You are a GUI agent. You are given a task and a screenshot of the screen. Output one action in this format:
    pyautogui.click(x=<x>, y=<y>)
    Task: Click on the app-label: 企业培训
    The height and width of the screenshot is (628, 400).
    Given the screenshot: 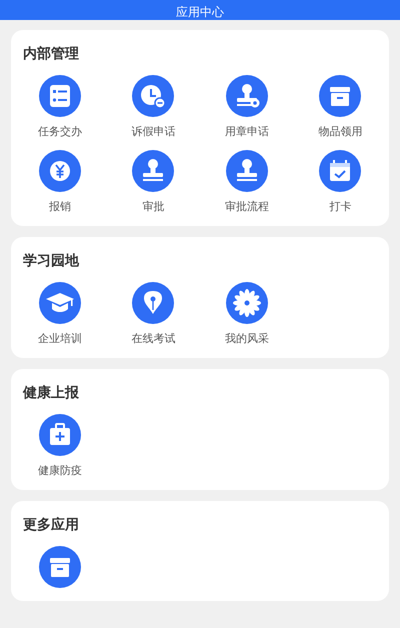 What is the action you would take?
    pyautogui.click(x=60, y=339)
    